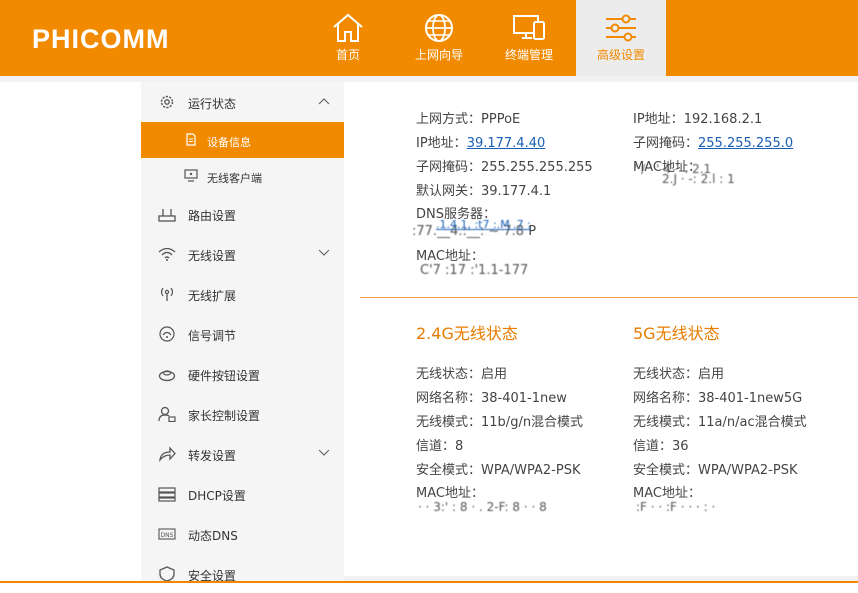 This screenshot has width=858, height=593. What do you see at coordinates (450, 256) in the screenshot?
I see `wan-mac-label: MAC地址：` at bounding box center [450, 256].